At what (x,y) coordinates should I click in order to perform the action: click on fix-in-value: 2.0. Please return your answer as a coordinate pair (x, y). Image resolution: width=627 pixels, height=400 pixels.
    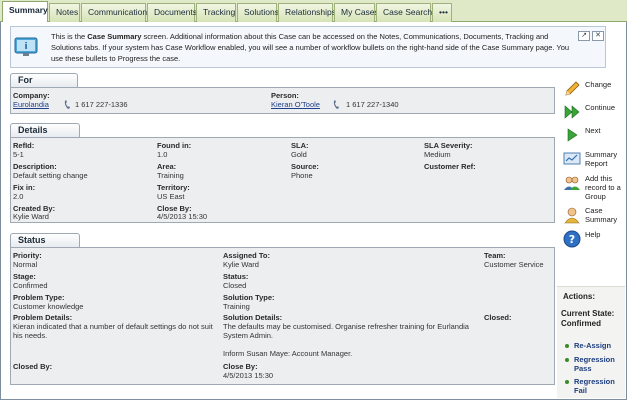
    Looking at the image, I should click on (18, 196).